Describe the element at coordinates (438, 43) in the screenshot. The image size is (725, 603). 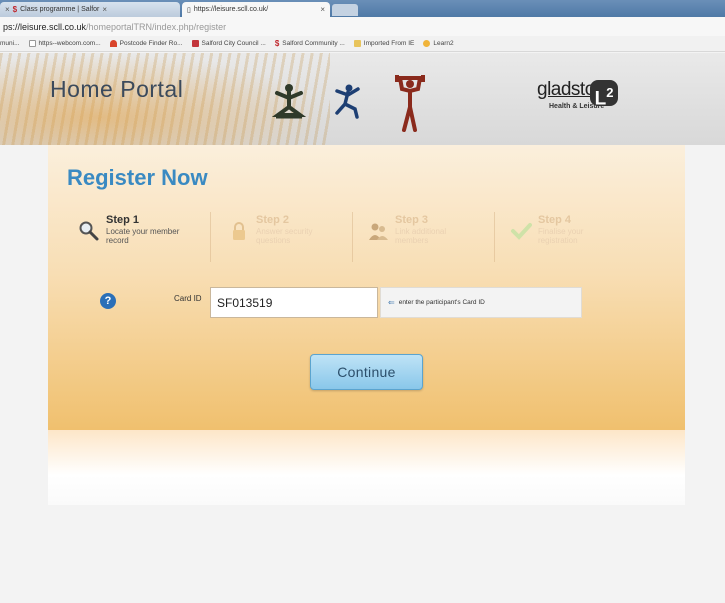
I see `bookmark-item: Learn2` at that location.